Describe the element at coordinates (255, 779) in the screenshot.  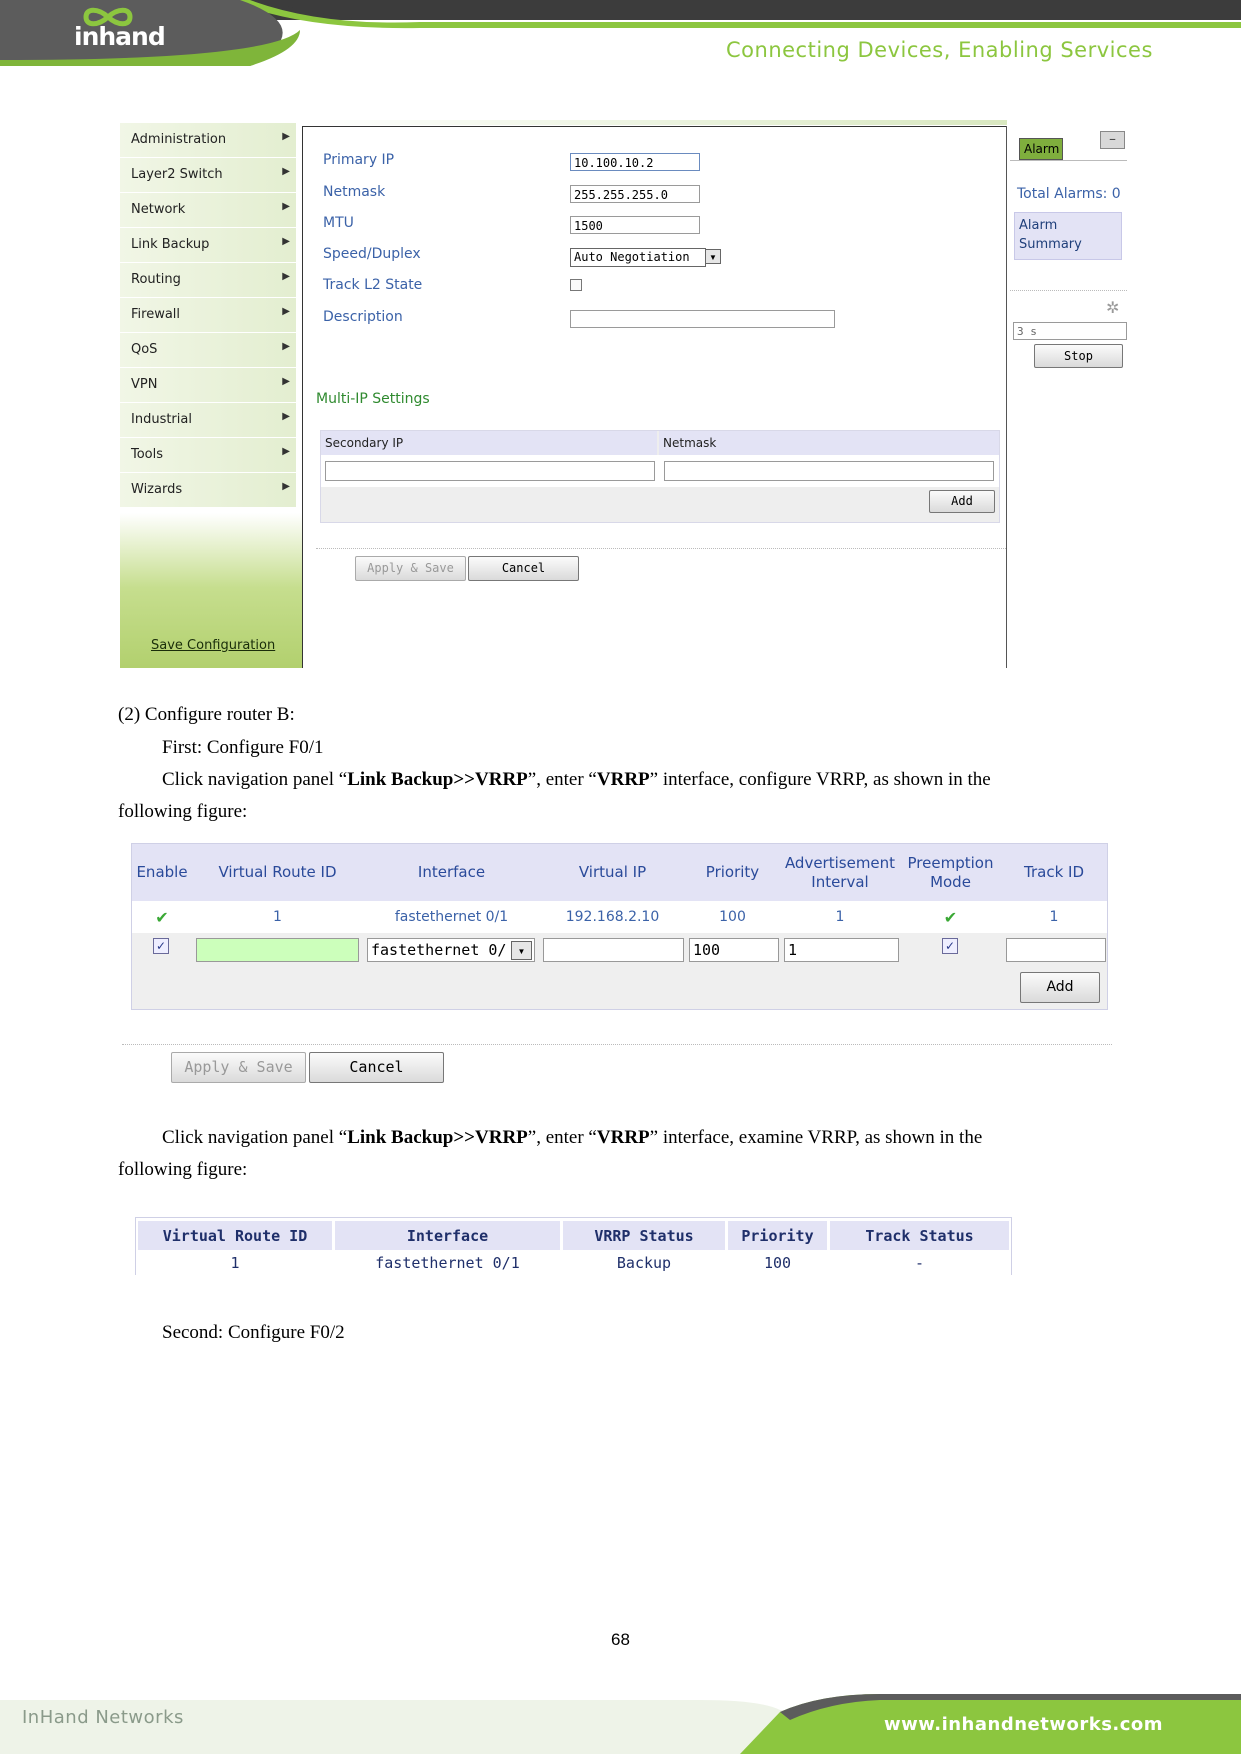
I see `instruction-1-part: Click navigation panel “` at that location.